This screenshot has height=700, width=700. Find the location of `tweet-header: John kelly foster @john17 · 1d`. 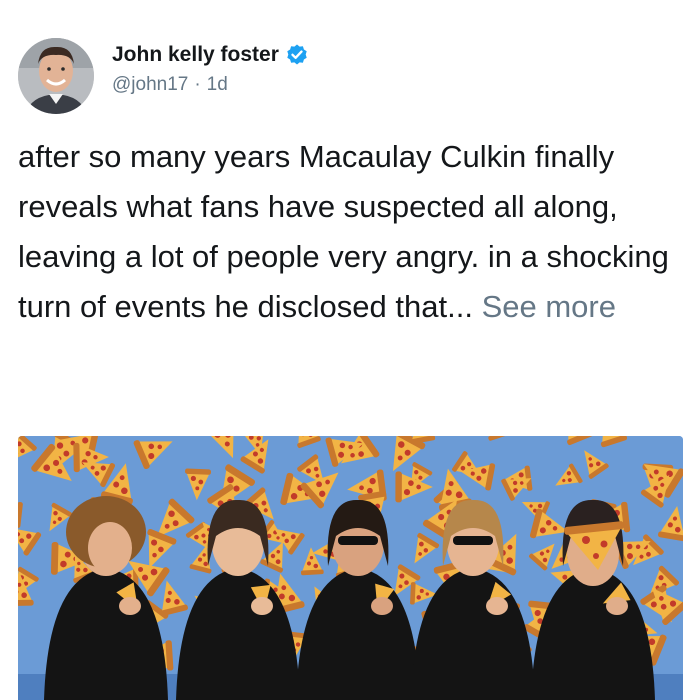

tweet-header: John kelly foster @john17 · 1d is located at coordinates (348, 76).